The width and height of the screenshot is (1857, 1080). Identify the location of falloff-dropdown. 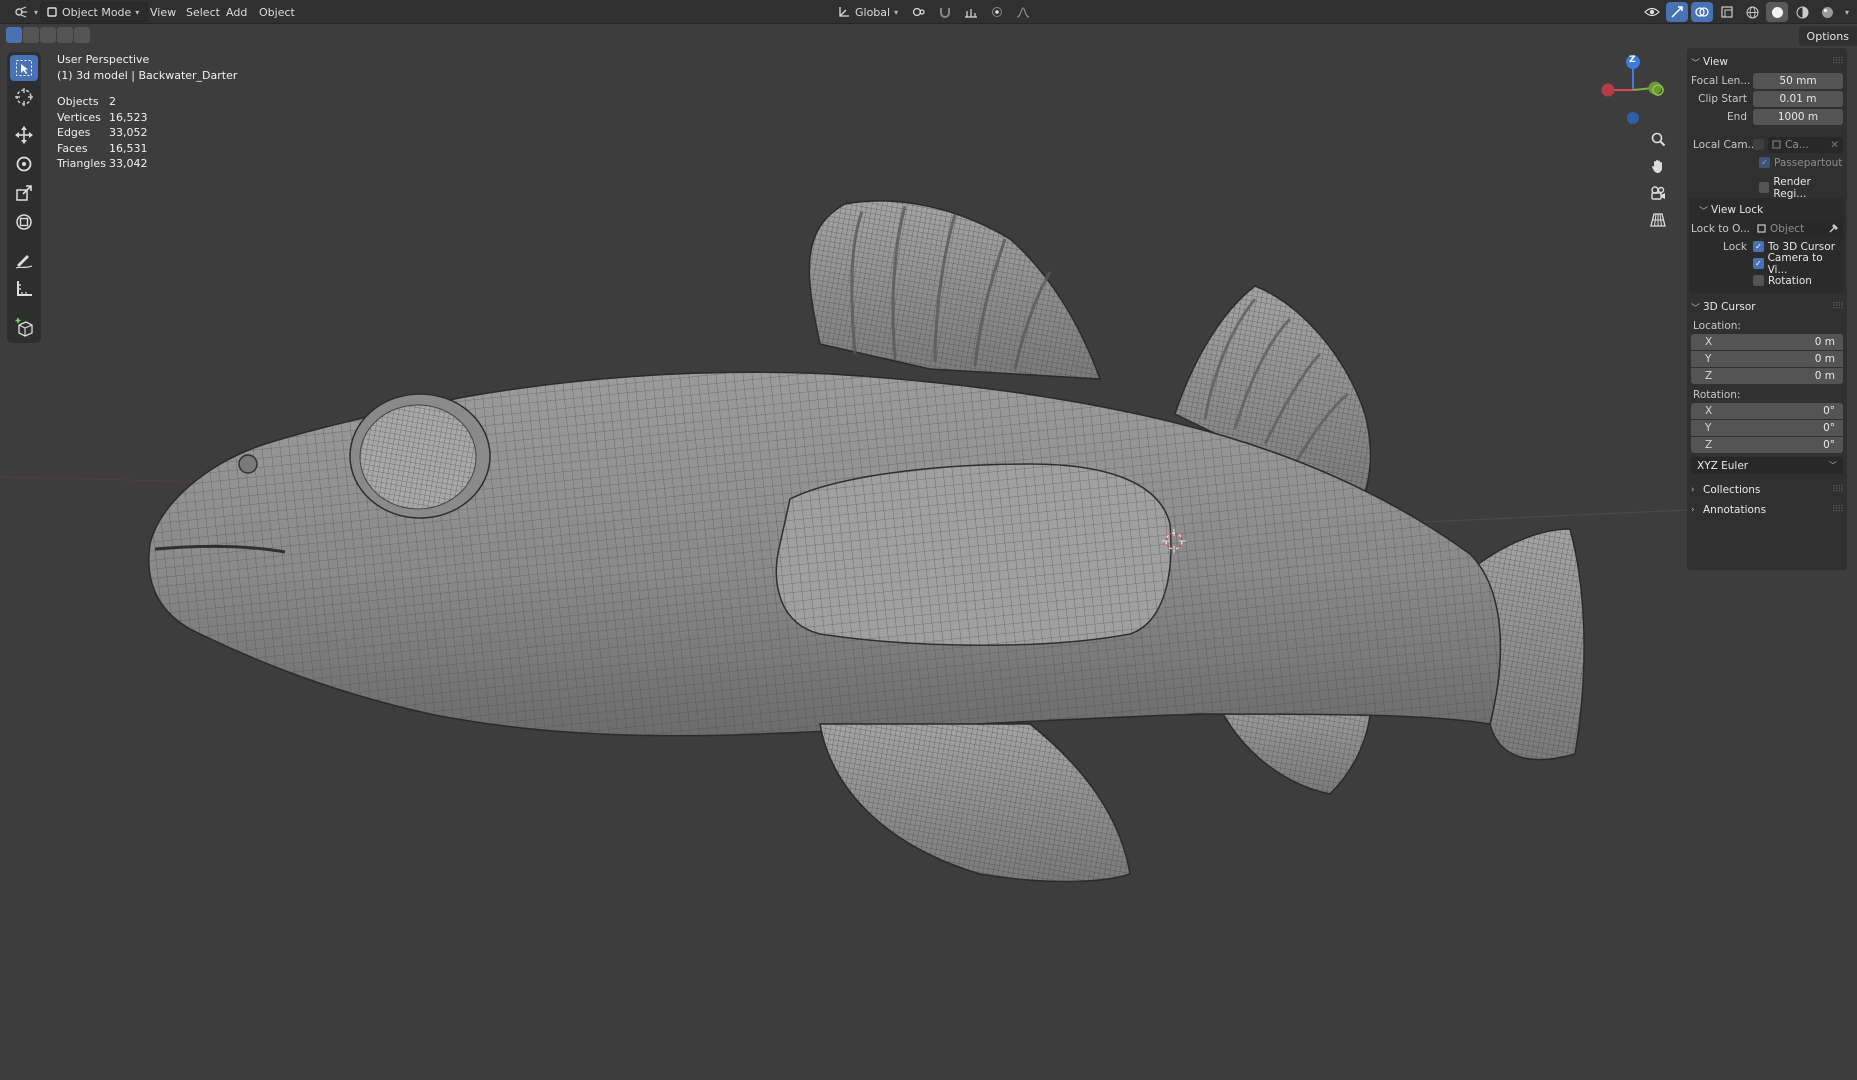
(1023, 12).